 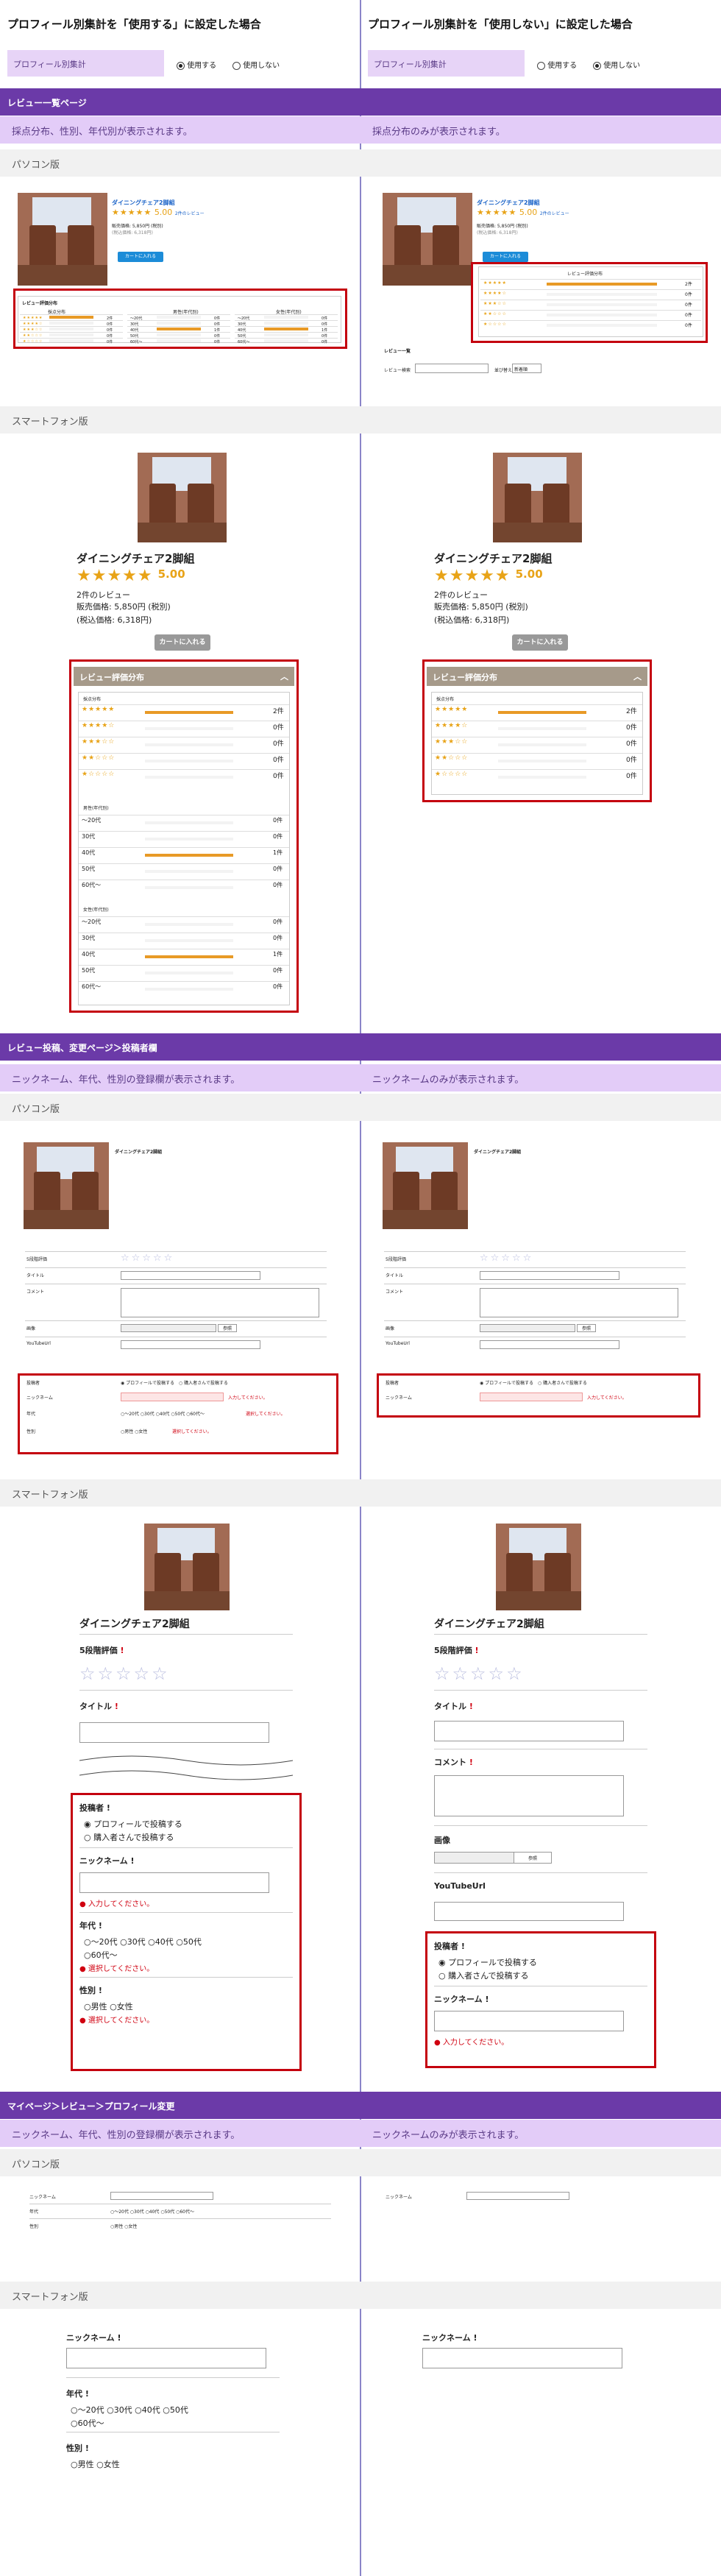 I want to click on age-option-60: ○60代～, so click(x=87, y=2423).